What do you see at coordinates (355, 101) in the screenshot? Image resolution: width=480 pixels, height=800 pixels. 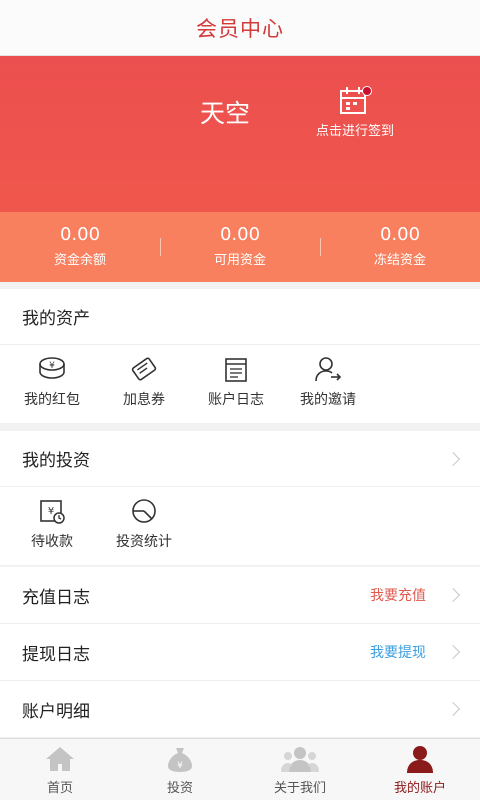 I see `calendar-icon` at bounding box center [355, 101].